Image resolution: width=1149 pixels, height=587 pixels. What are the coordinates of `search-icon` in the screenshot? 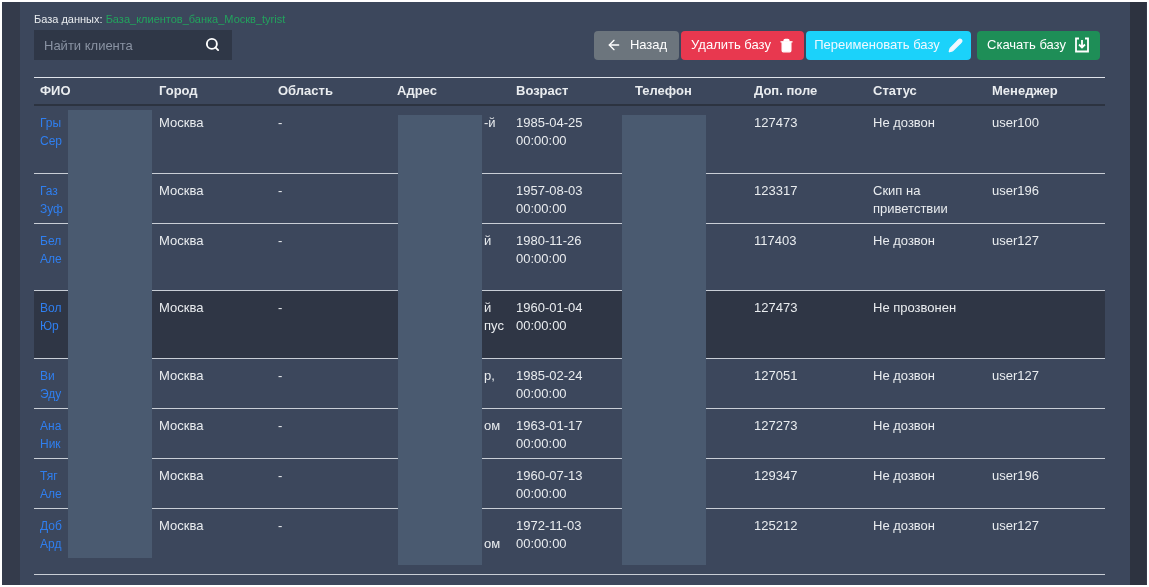 It's located at (212, 44).